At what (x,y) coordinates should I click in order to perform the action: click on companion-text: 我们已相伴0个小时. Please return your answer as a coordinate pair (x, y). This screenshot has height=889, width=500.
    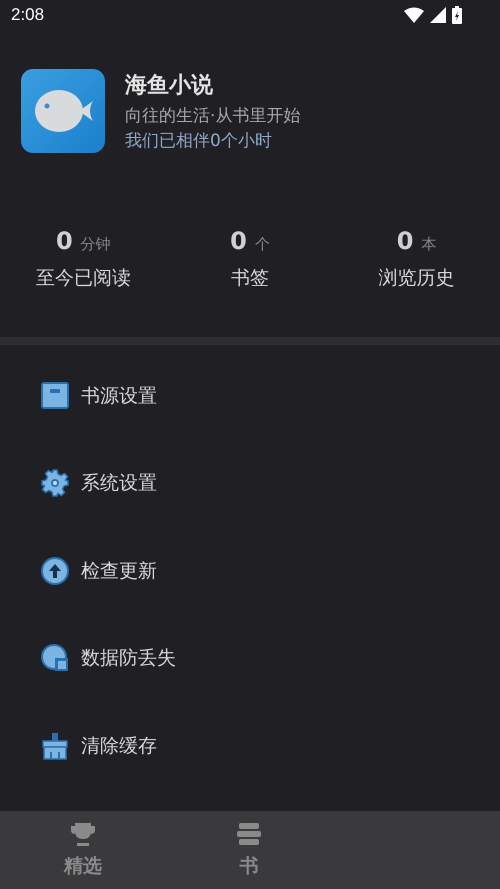
    Looking at the image, I should click on (199, 141).